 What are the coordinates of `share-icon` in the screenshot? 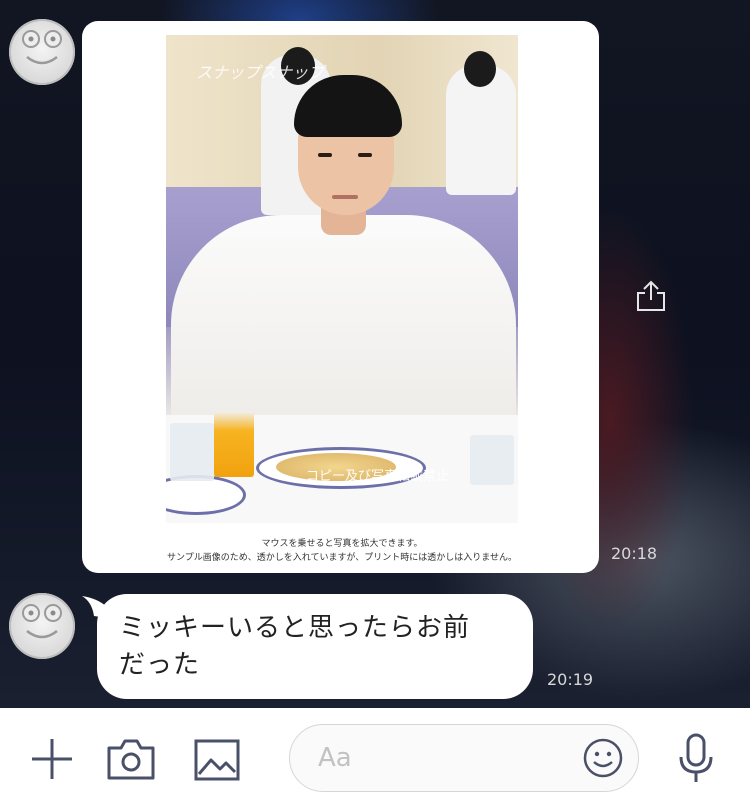 It's located at (651, 295).